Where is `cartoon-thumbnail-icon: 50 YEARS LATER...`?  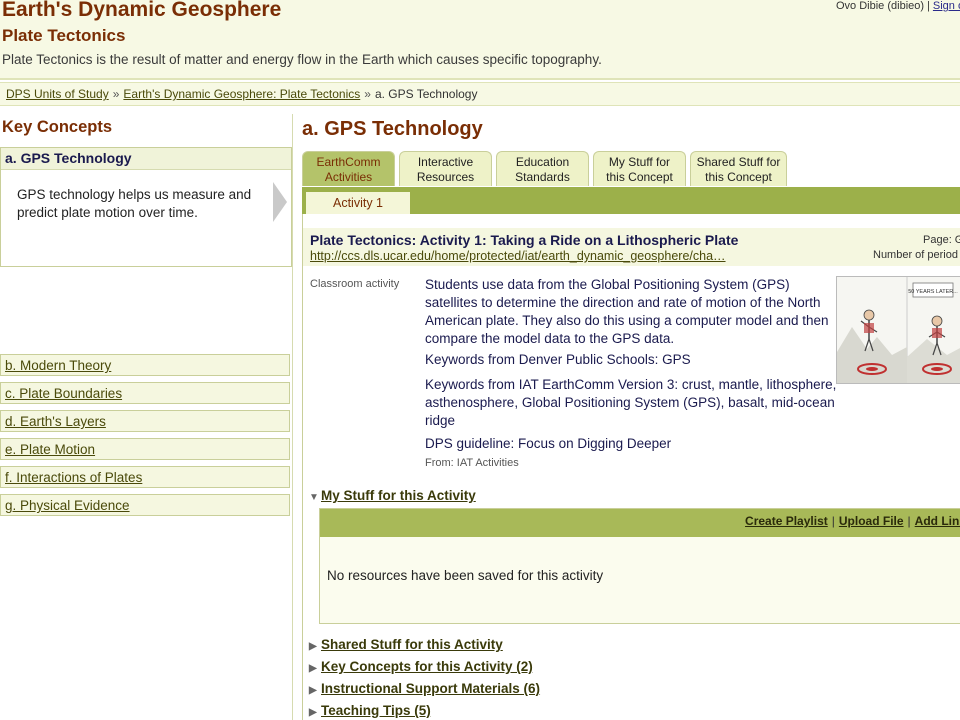 cartoon-thumbnail-icon: 50 YEARS LATER... is located at coordinates (898, 330).